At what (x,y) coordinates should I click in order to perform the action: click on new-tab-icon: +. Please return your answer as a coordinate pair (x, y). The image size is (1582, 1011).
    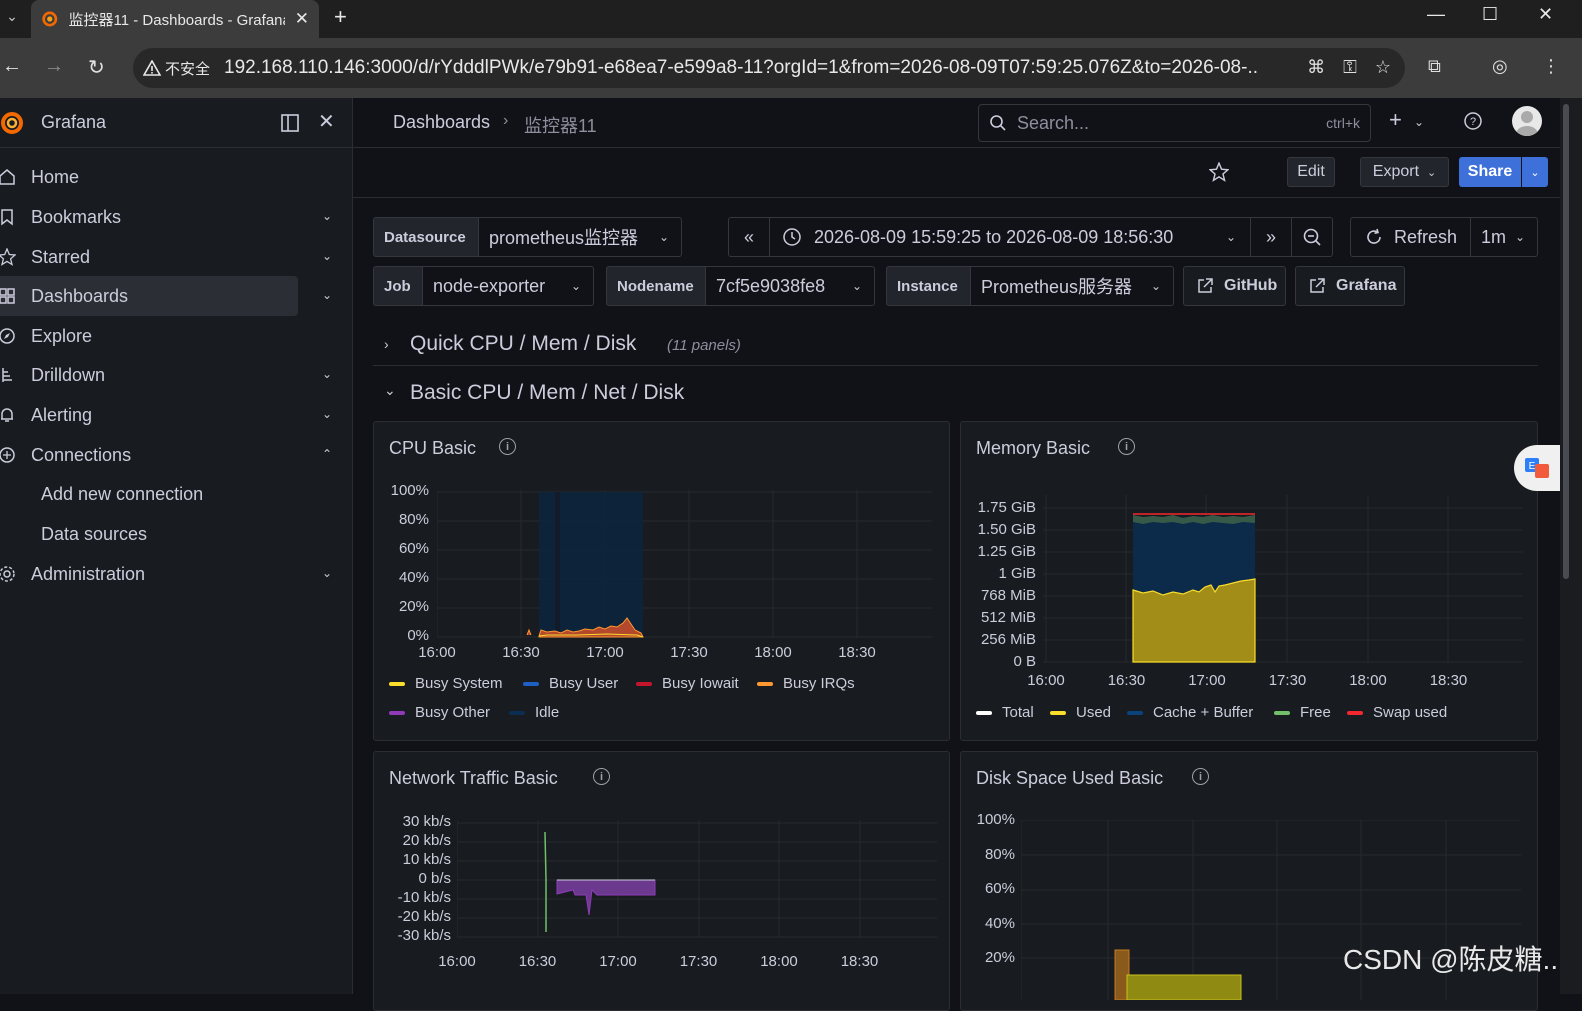
    Looking at the image, I should click on (340, 17).